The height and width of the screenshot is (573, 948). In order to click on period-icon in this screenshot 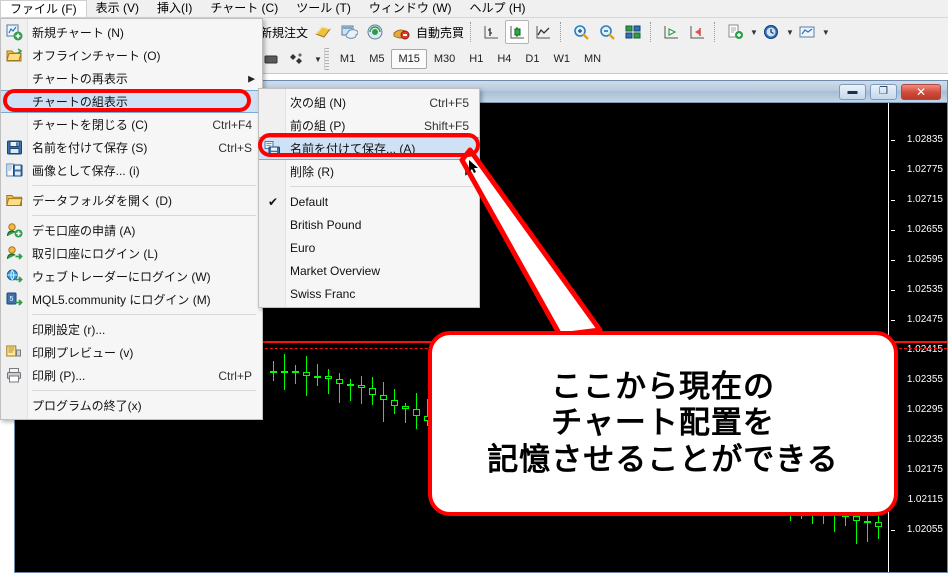, I will do `click(771, 32)`.